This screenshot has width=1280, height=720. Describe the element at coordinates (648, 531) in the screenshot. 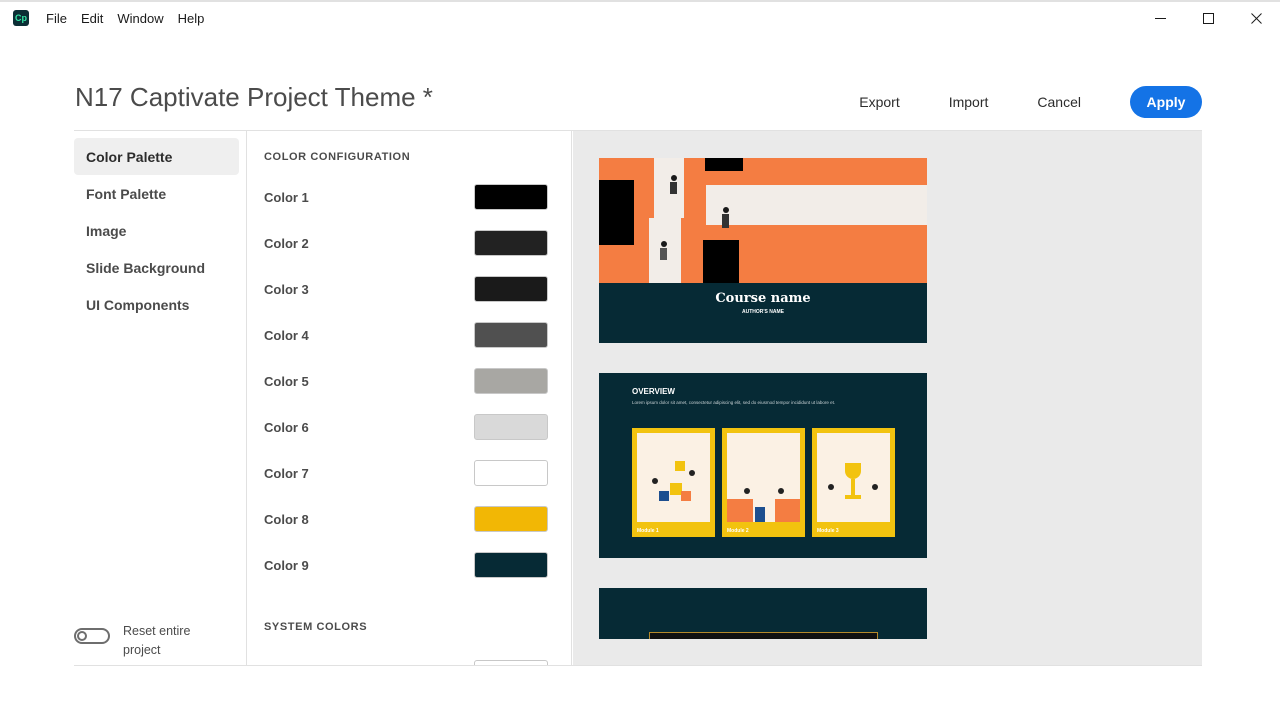

I see `module-label: Module 1` at that location.